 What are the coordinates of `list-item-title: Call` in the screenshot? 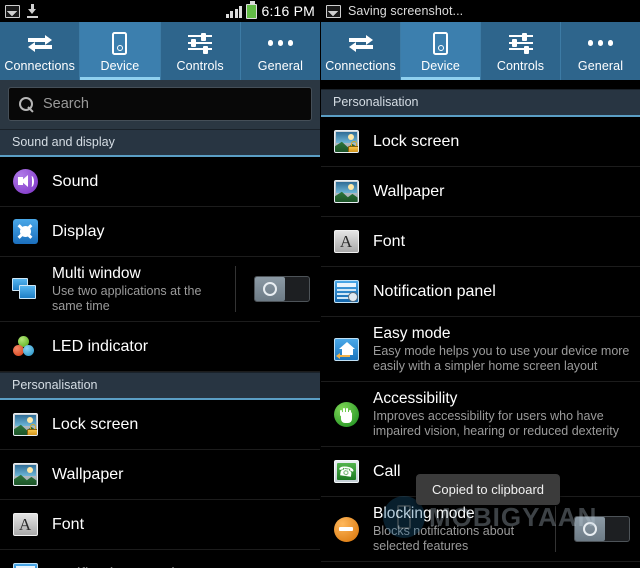 It's located at (387, 471).